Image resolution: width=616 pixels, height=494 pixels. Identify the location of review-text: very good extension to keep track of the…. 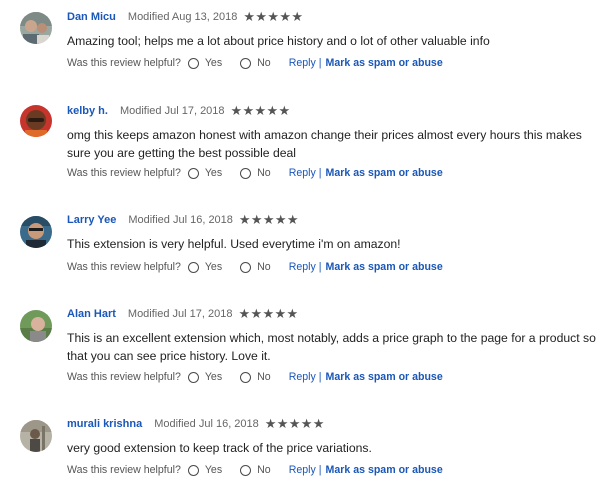
(219, 448).